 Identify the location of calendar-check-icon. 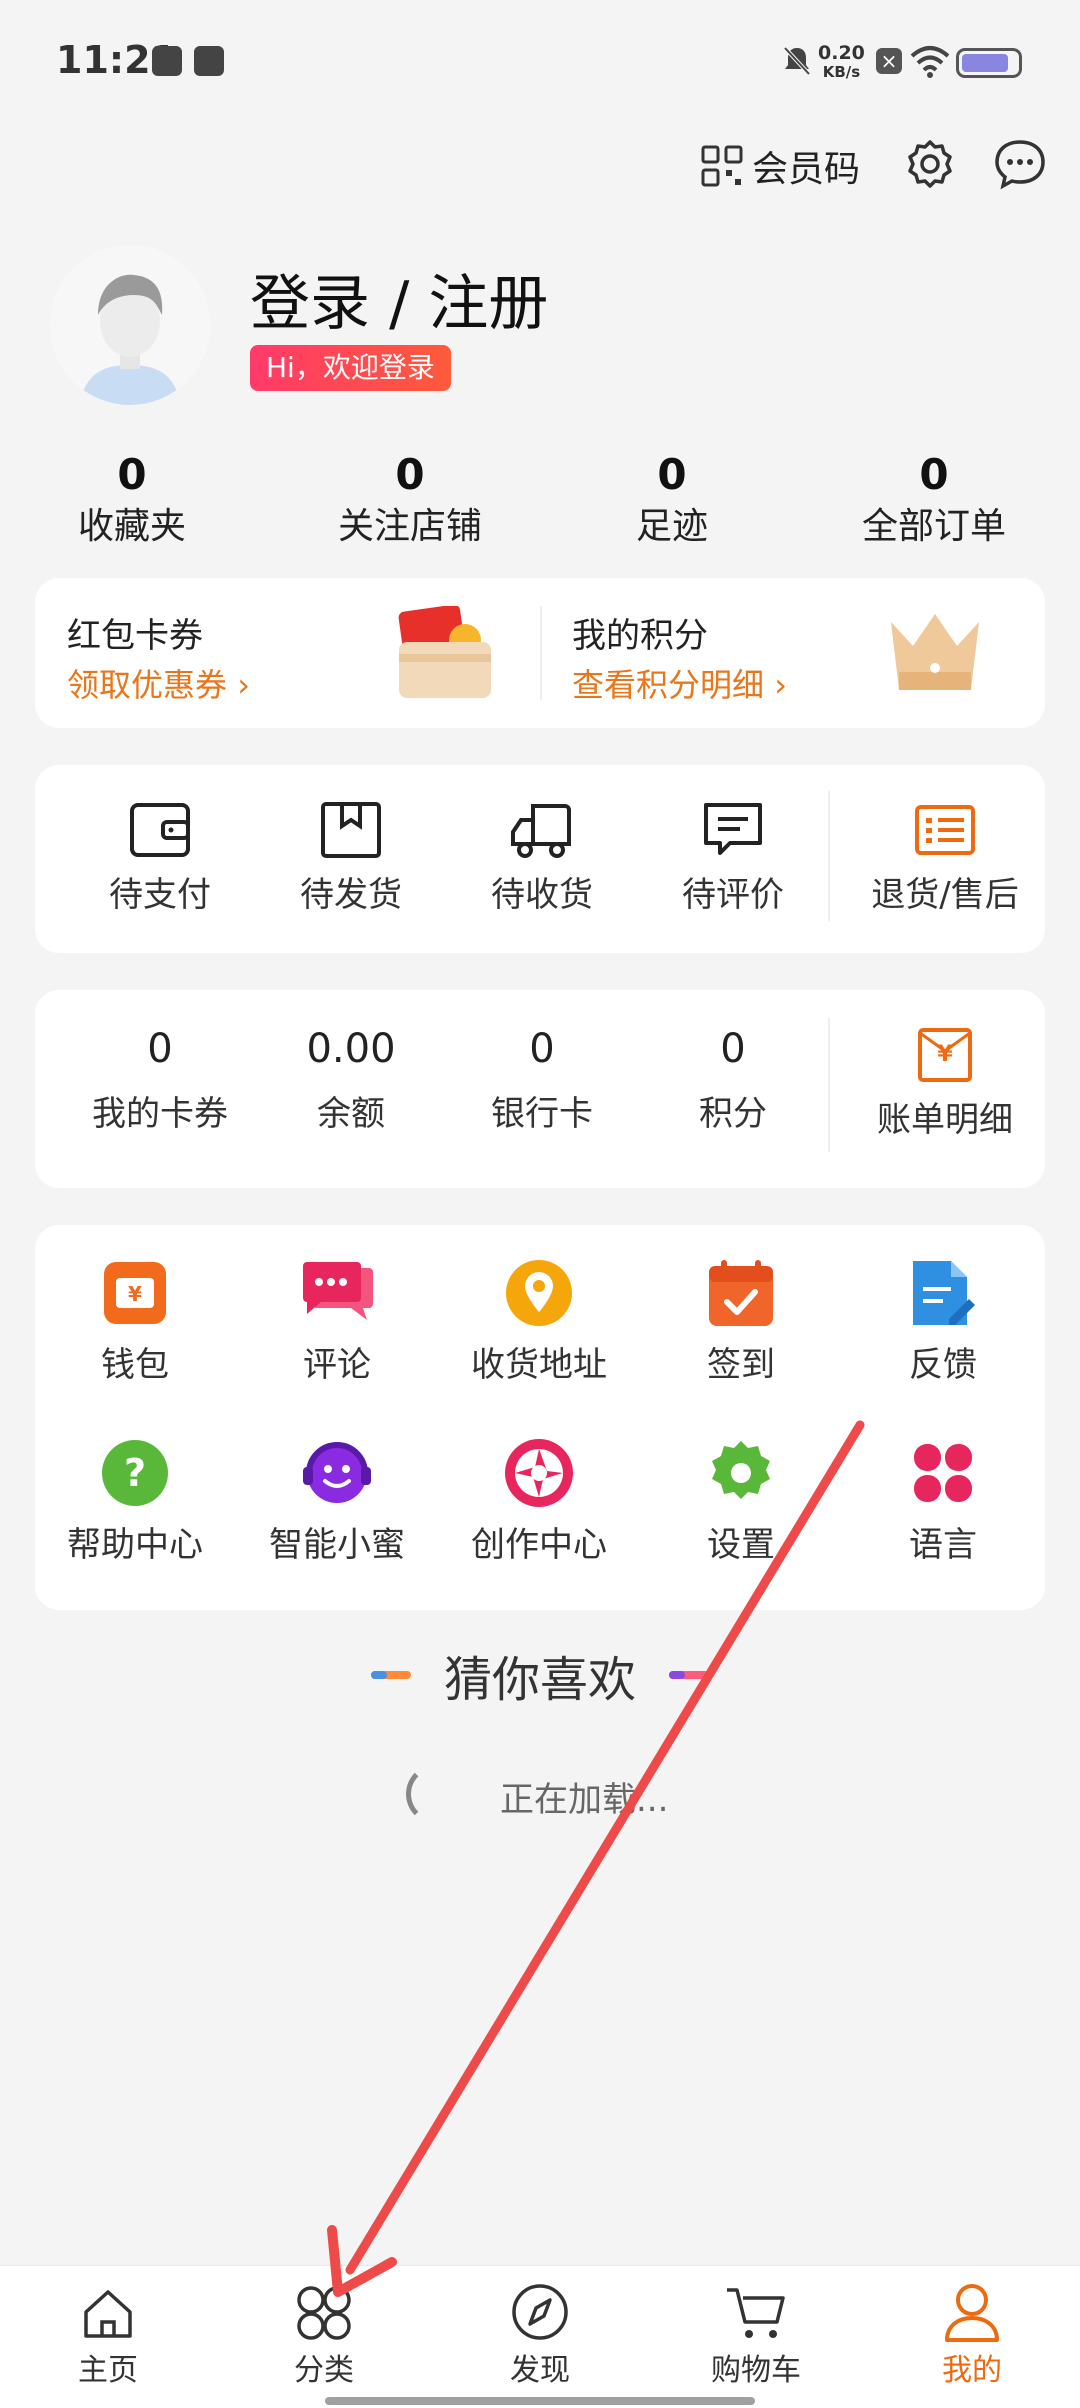
(741, 1293).